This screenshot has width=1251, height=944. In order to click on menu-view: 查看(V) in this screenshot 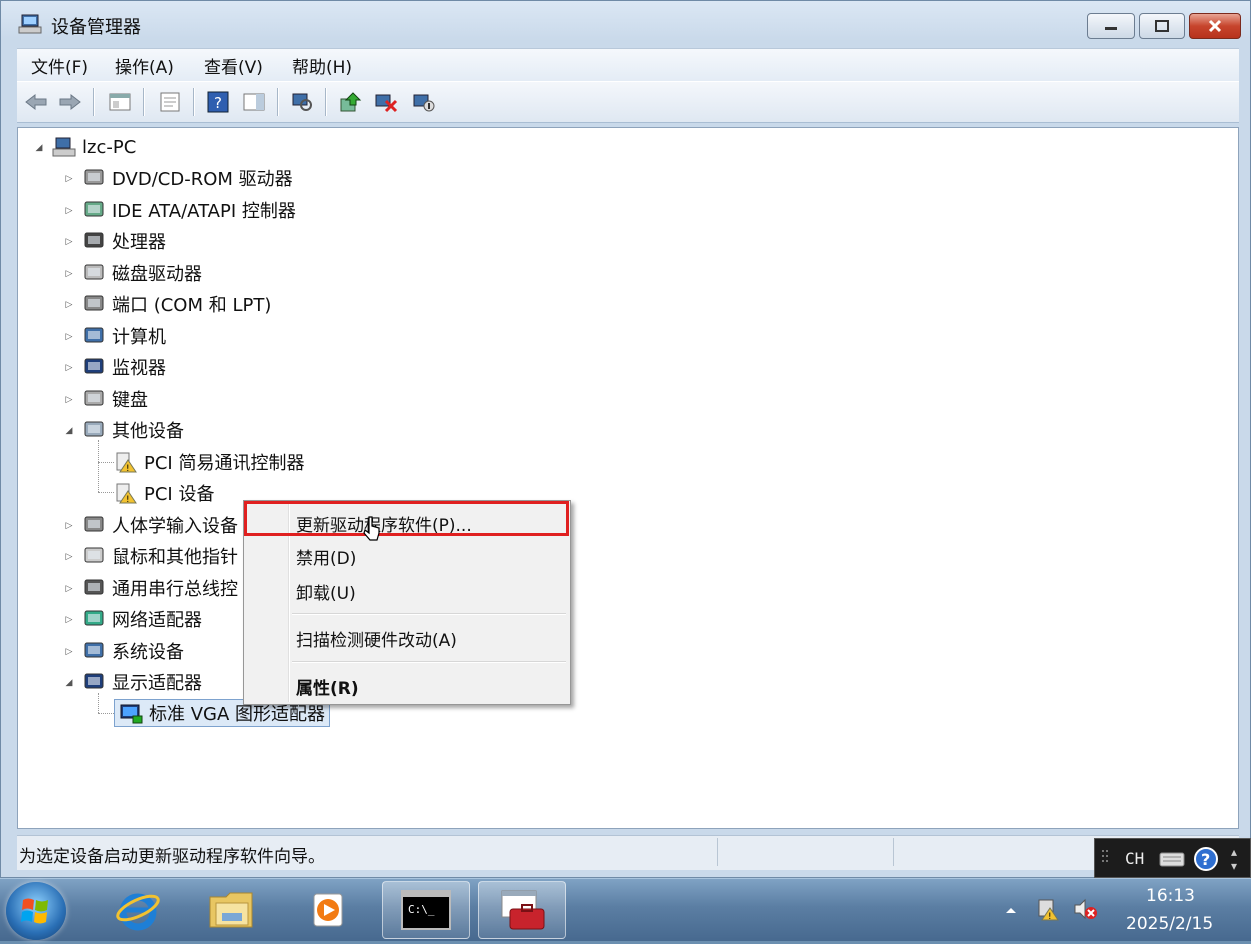, I will do `click(233, 65)`.